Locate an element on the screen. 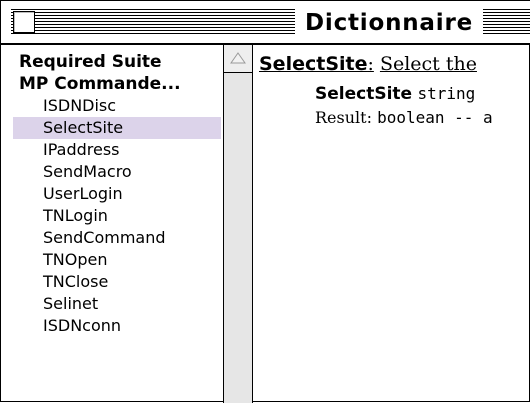  triangle-up-icon is located at coordinates (238, 58).